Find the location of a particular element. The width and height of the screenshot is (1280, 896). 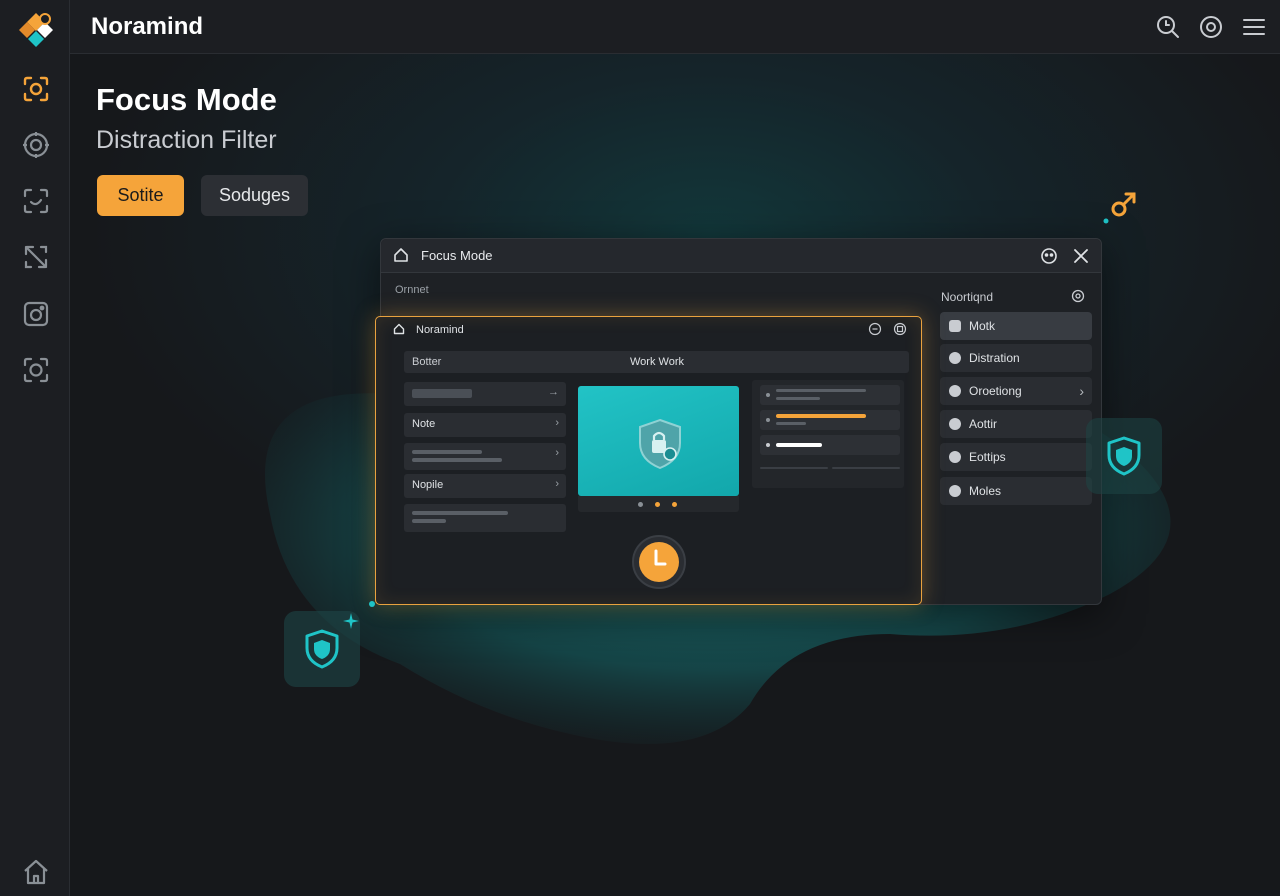

menu-button is located at coordinates (1254, 27).